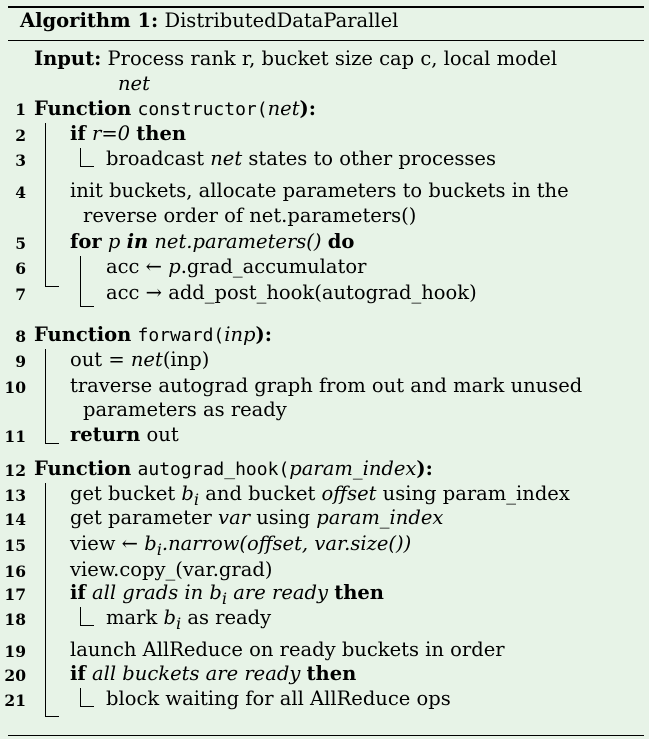 The height and width of the screenshot is (739, 649). Describe the element at coordinates (273, 266) in the screenshot. I see `text: .grad_accumulator` at that location.